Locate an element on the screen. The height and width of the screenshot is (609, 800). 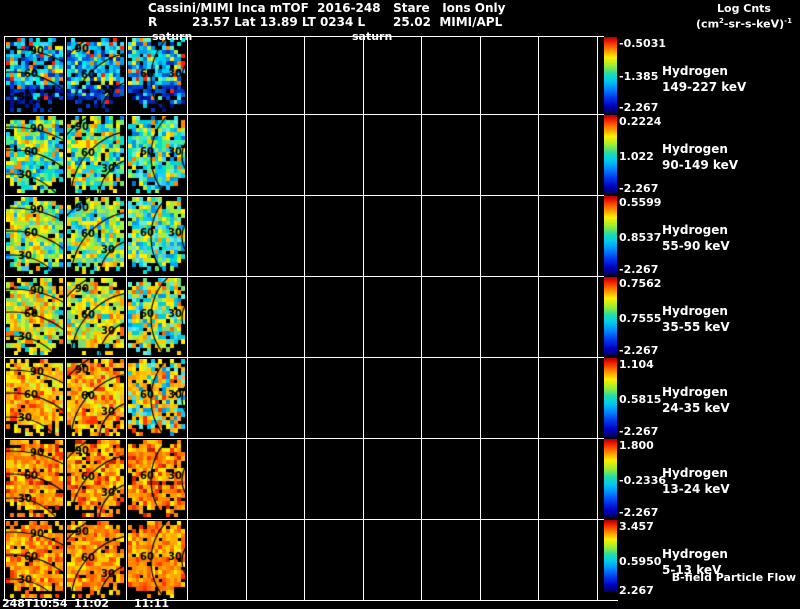
colorbar-value-top: 0.2224 is located at coordinates (640, 121).